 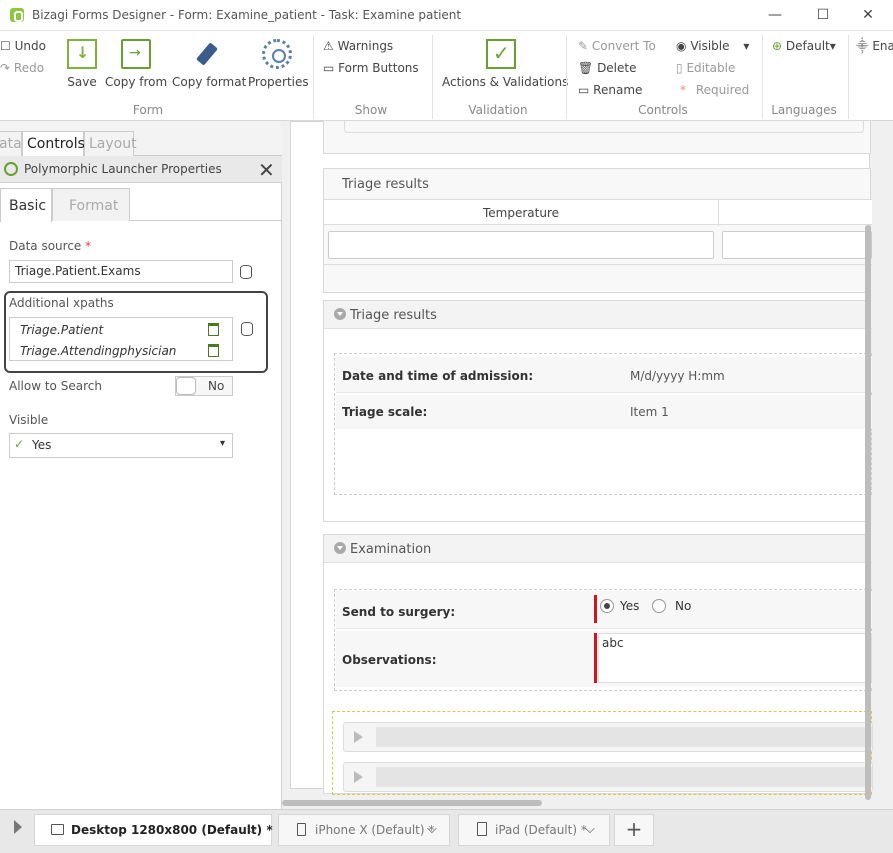 I want to click on visible-label: Visible, so click(x=29, y=420).